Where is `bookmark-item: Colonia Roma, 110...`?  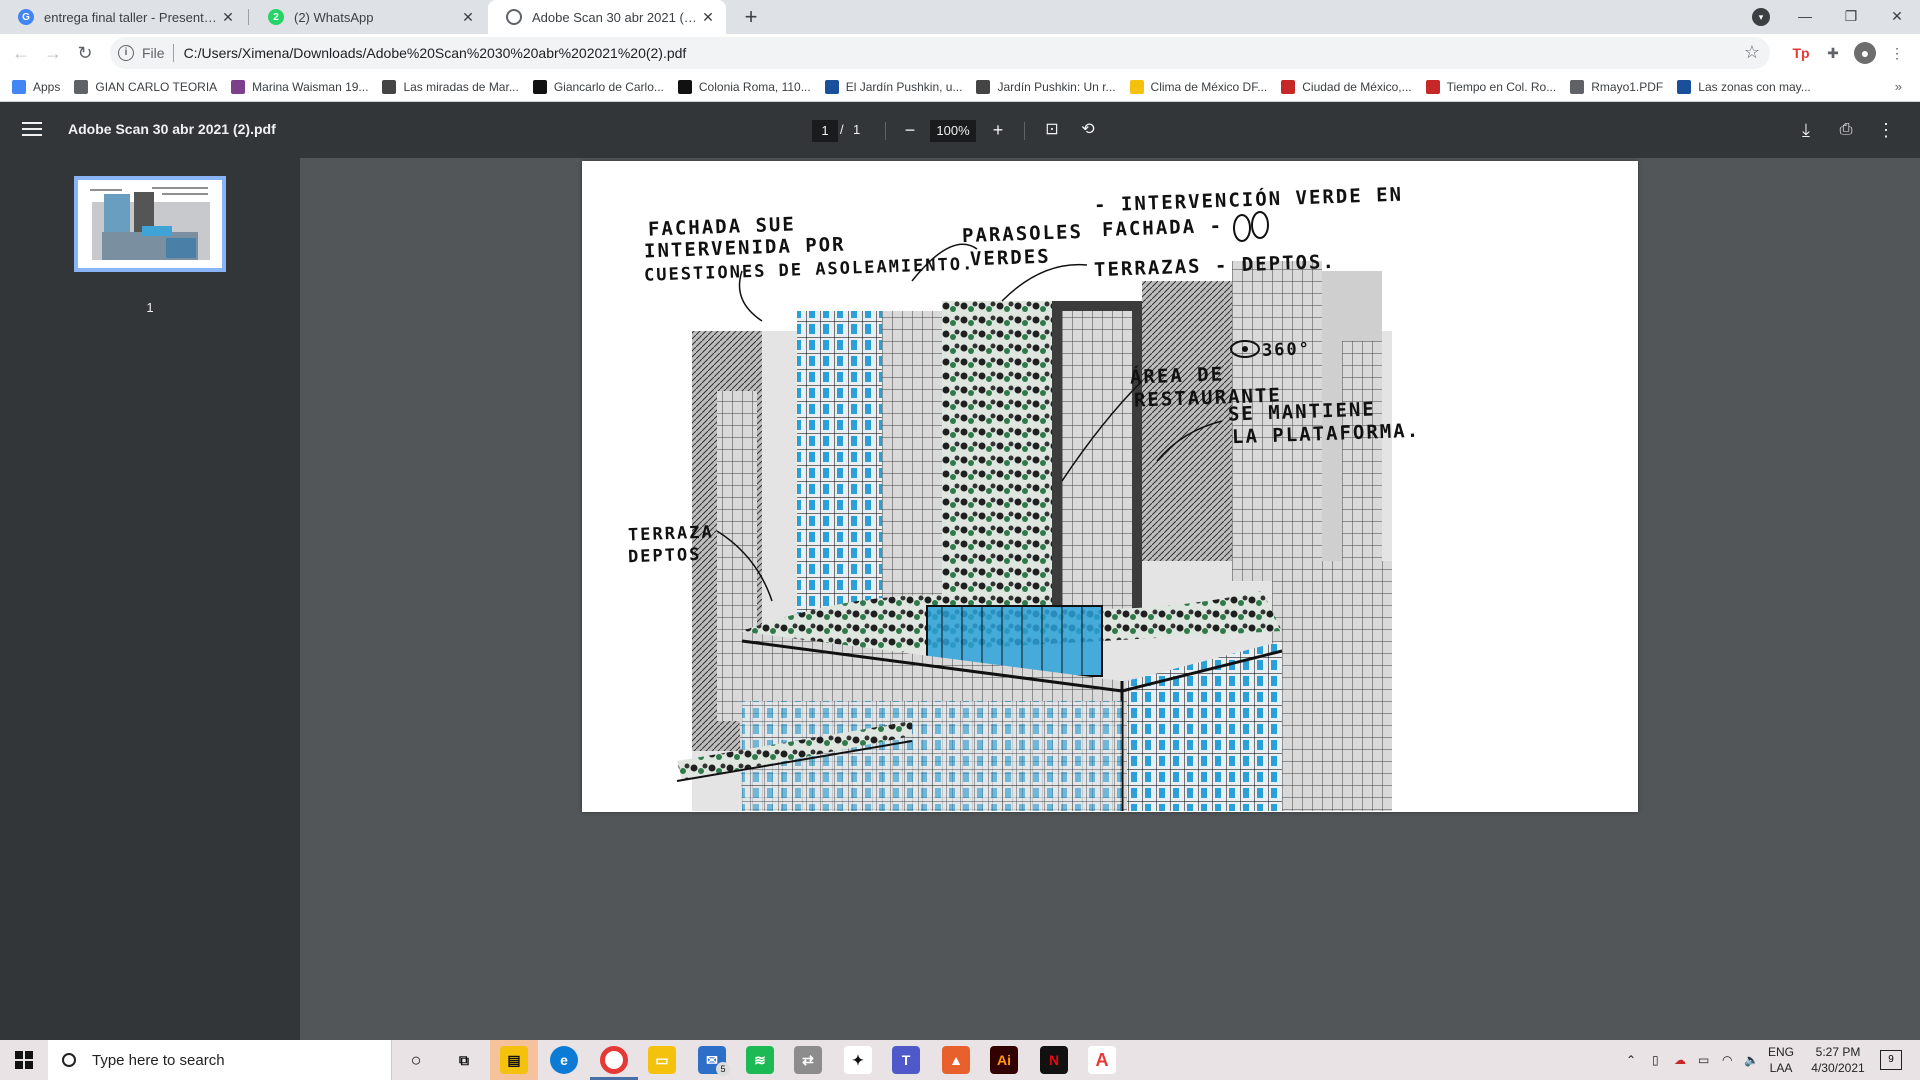
bookmark-item: Colonia Roma, 110... is located at coordinates (744, 86).